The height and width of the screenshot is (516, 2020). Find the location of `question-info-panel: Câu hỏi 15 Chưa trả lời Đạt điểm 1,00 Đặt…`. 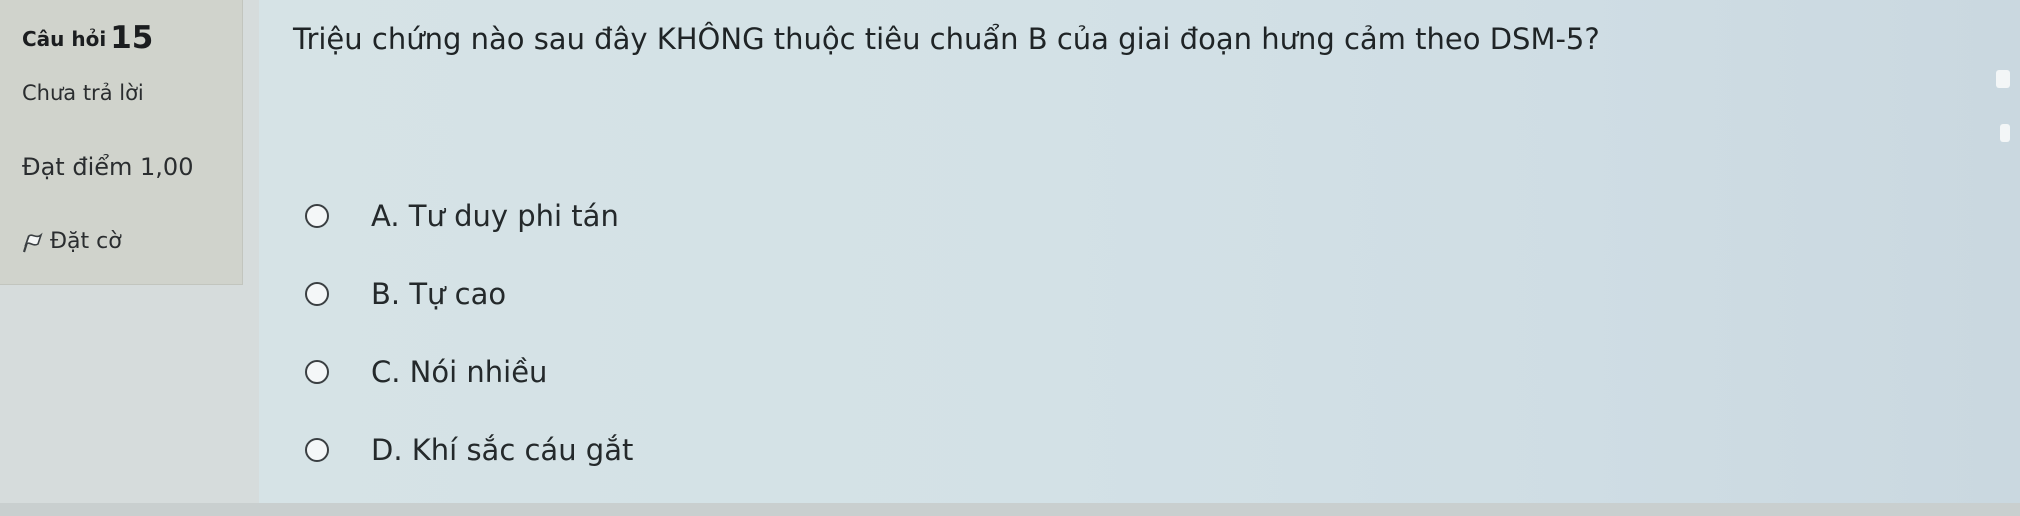

question-info-panel: Câu hỏi 15 Chưa trả lời Đạt điểm 1,00 Đặt… is located at coordinates (121, 142).